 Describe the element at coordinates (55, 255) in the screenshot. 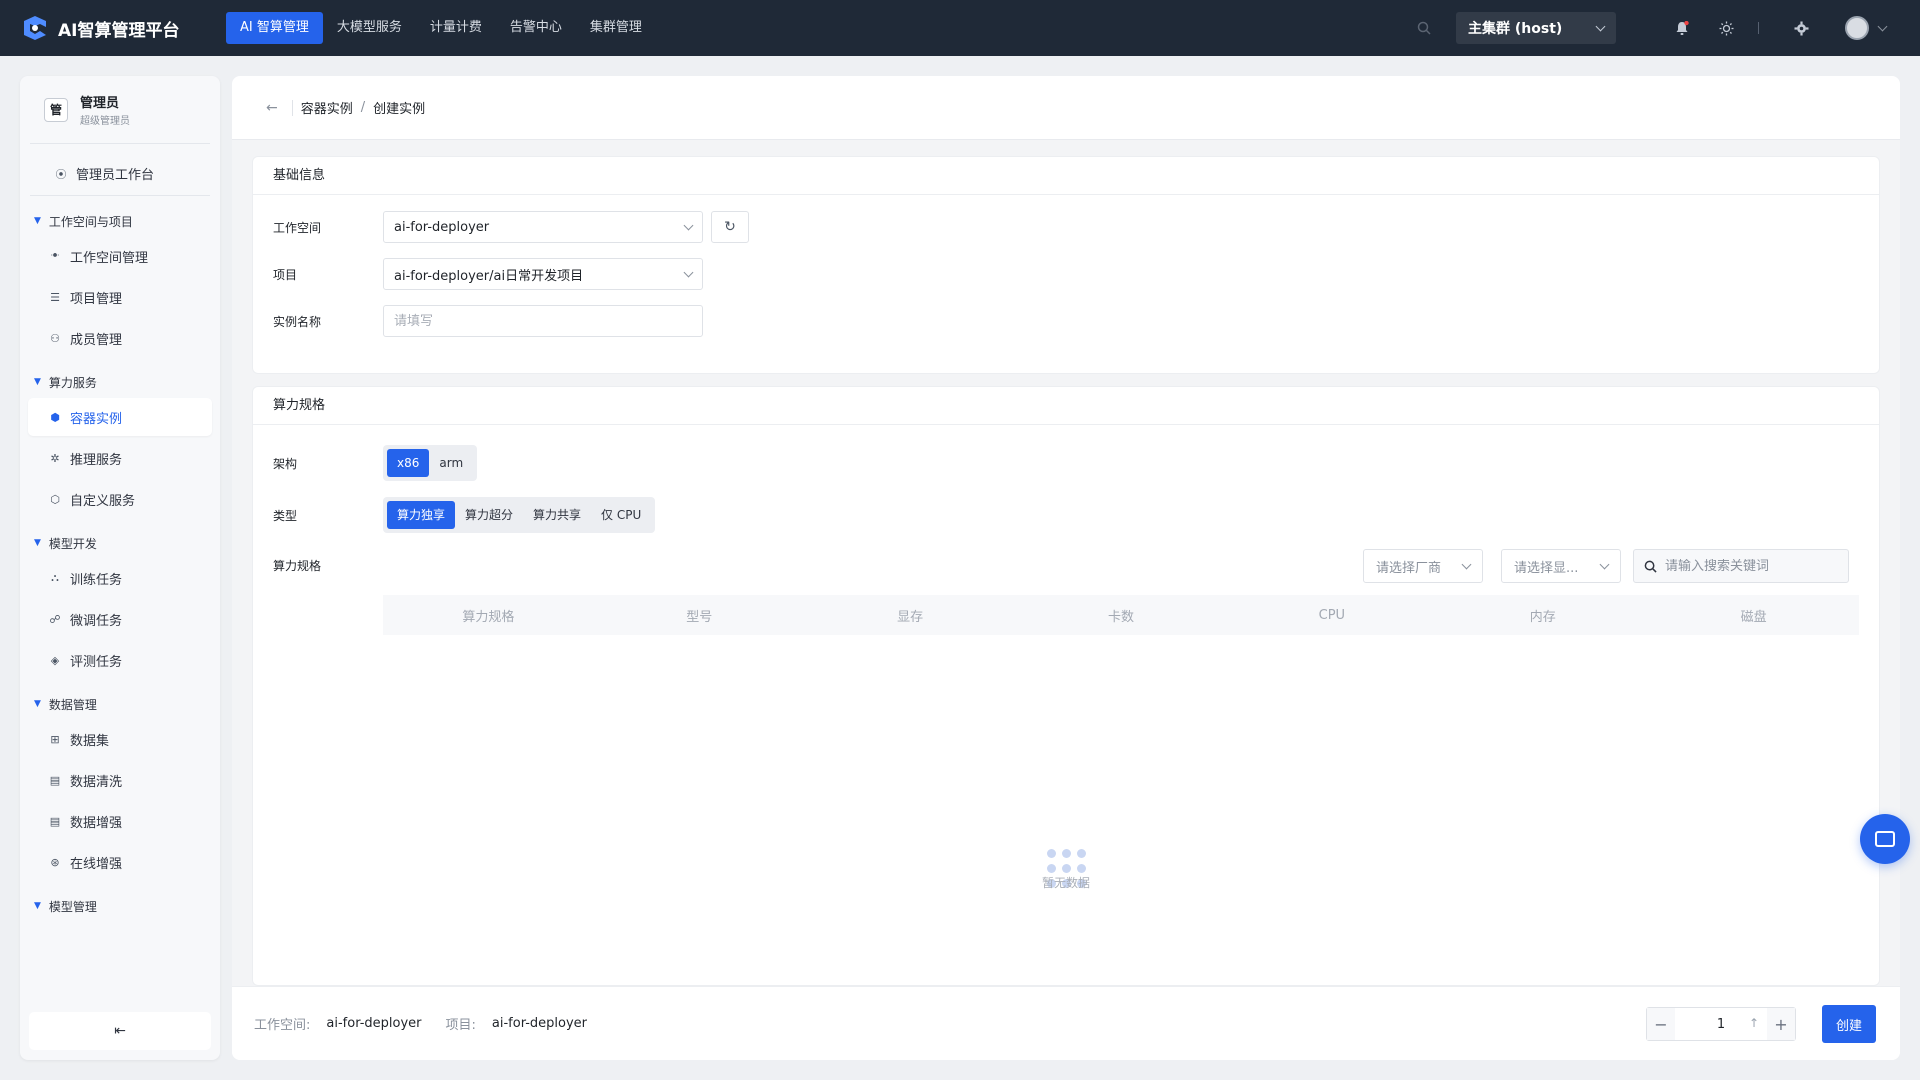

I see `users-icon: ꔹ` at that location.